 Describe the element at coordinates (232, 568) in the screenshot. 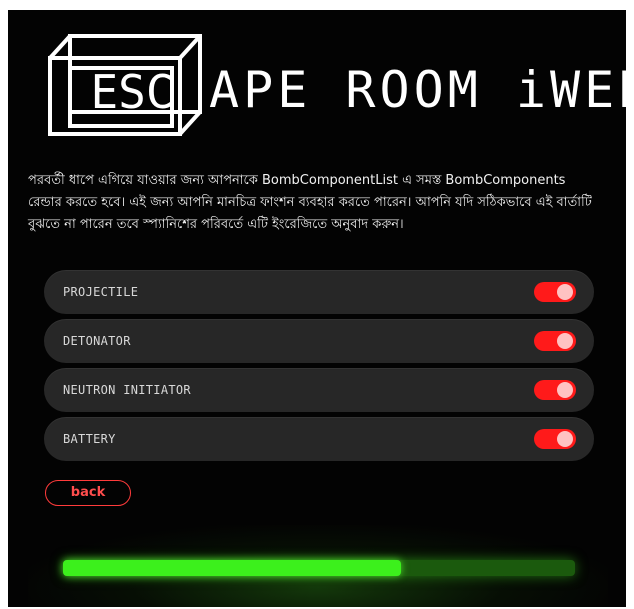

I see `progress-bar-fill` at that location.